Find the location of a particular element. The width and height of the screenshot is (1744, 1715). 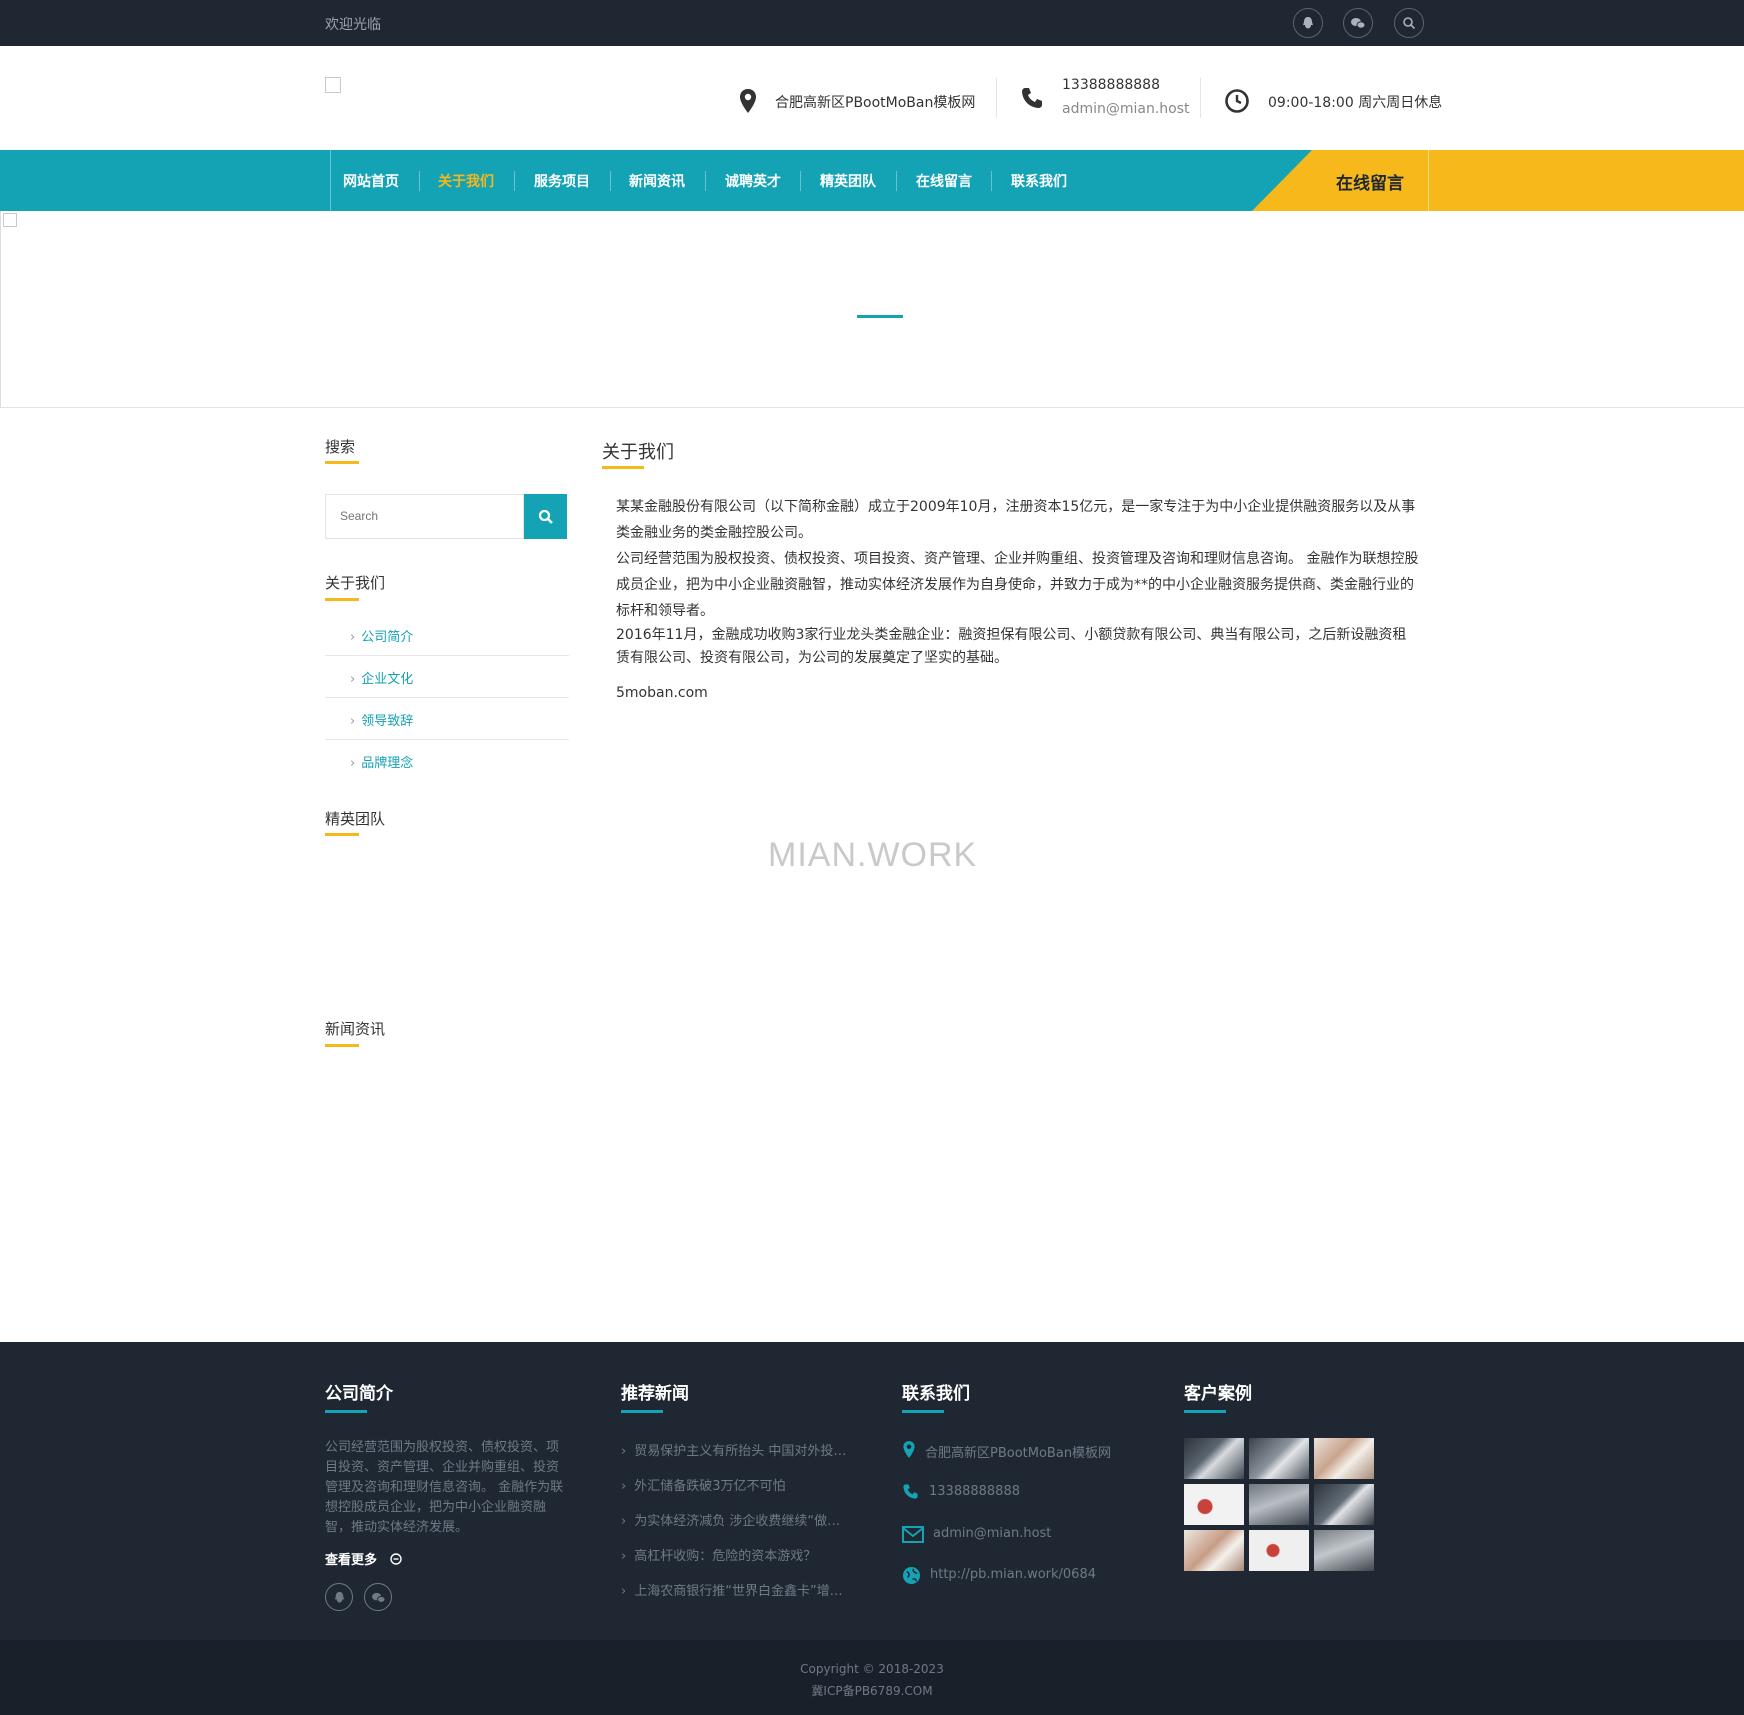

view-more-link: 查看更多 is located at coordinates (363, 1558).